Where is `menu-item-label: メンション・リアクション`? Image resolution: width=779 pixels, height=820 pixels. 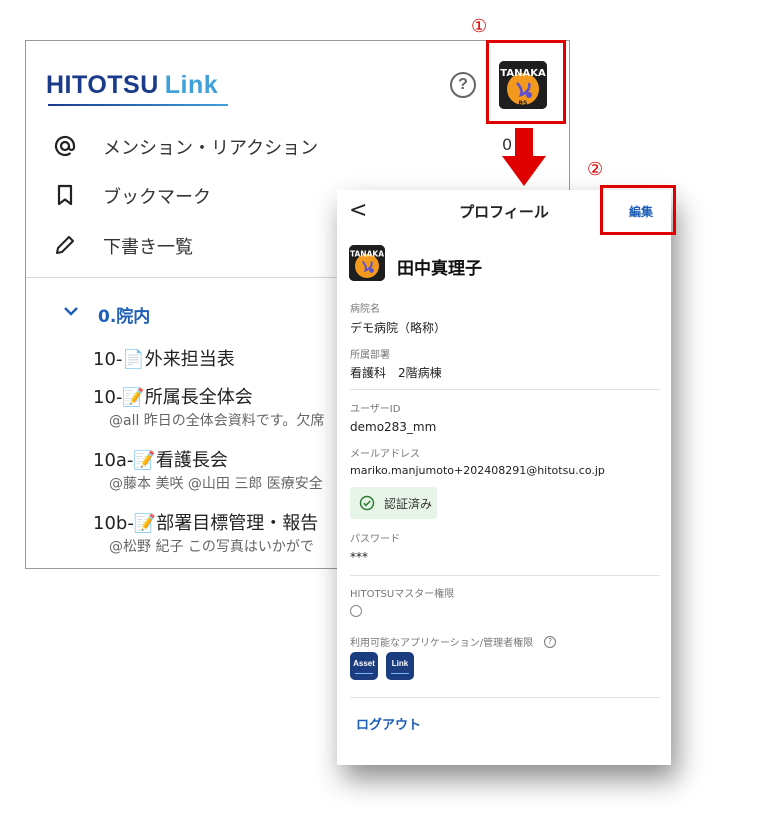 menu-item-label: メンション・リアクション is located at coordinates (211, 148).